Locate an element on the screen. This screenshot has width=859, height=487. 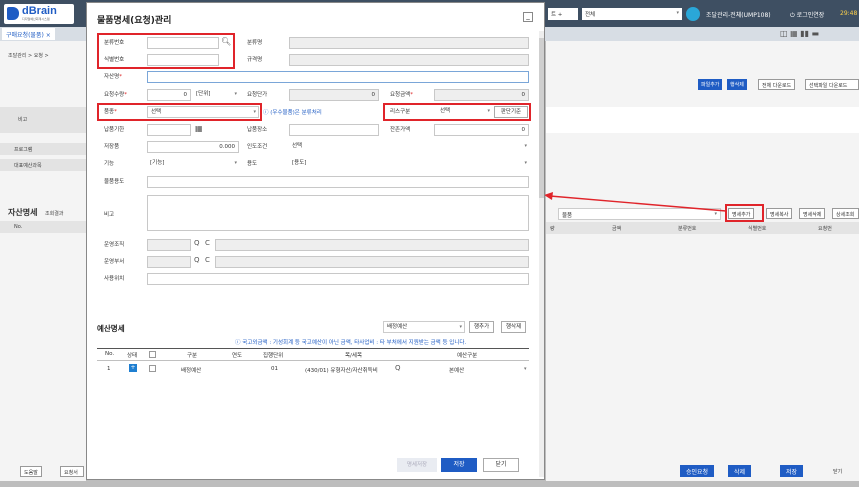
spec-save-button-disabled: 명세저장 is located at coordinates (417, 465).